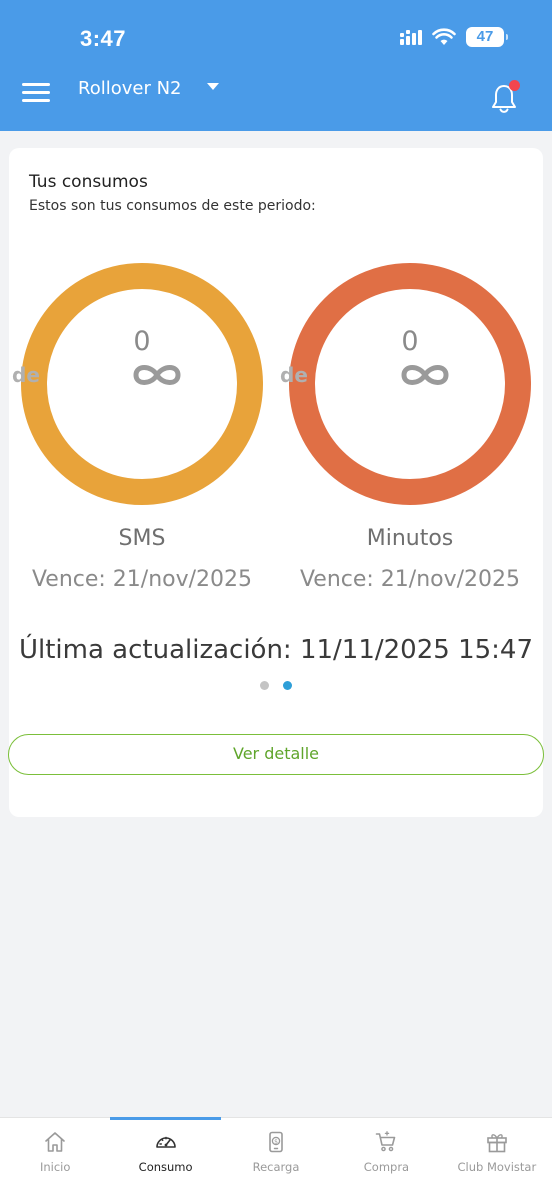 This screenshot has height=1200, width=552. I want to click on status-icons: 47, so click(454, 37).